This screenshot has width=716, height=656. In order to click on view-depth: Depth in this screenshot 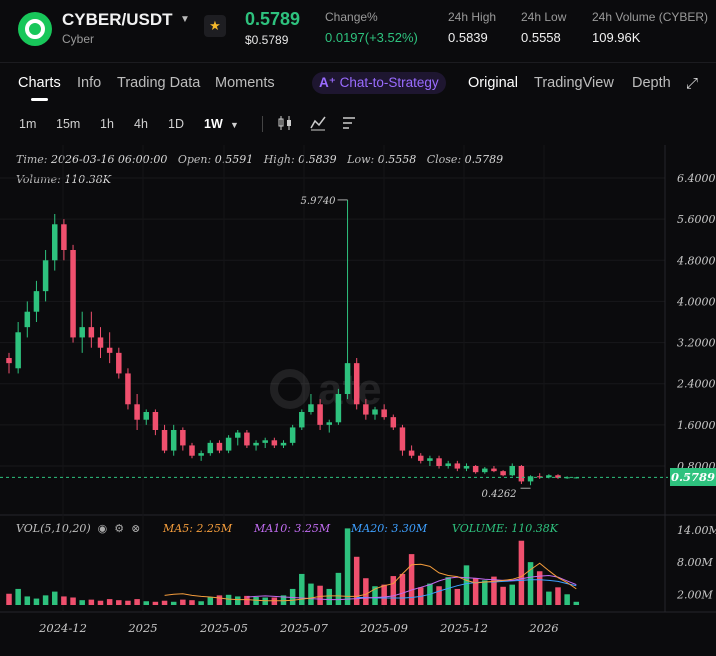, I will do `click(651, 83)`.